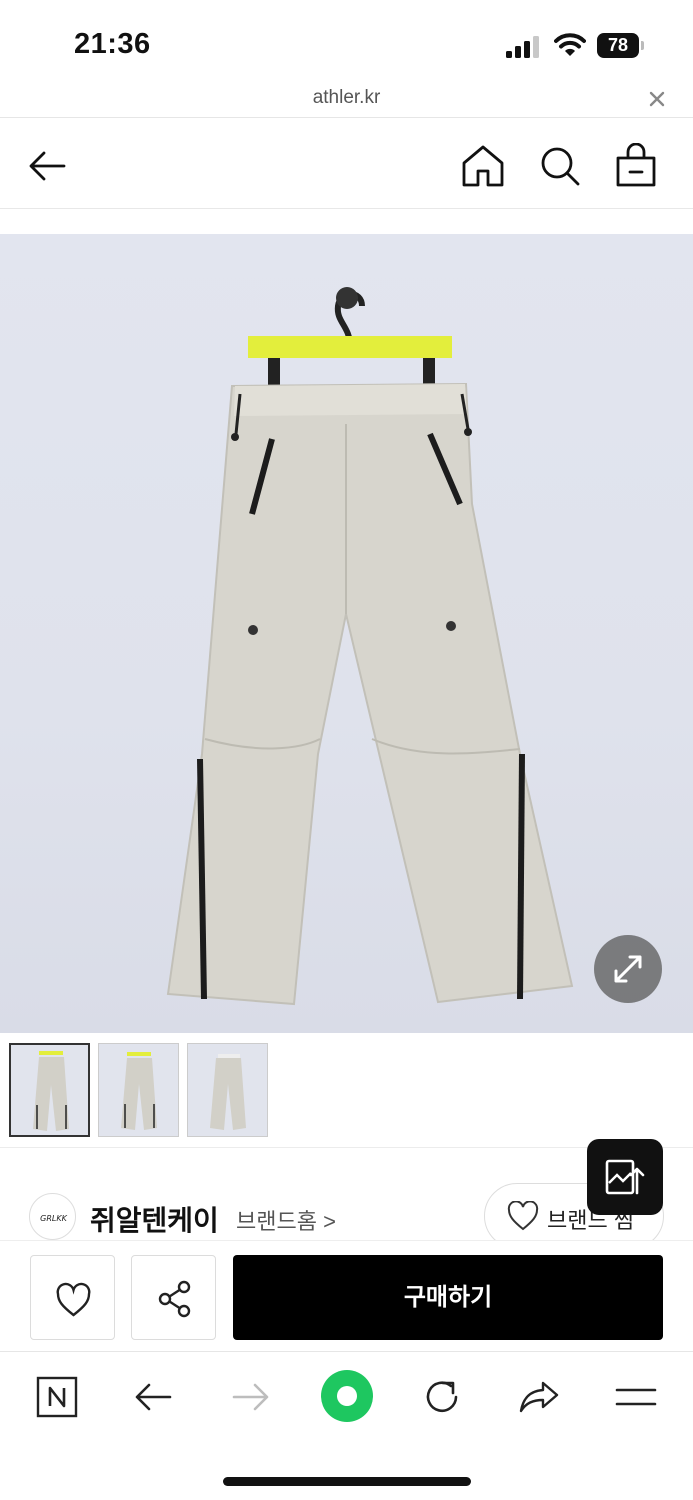 This screenshot has height=1500, width=693. What do you see at coordinates (346, 1426) in the screenshot?
I see `browser-toolbar` at bounding box center [346, 1426].